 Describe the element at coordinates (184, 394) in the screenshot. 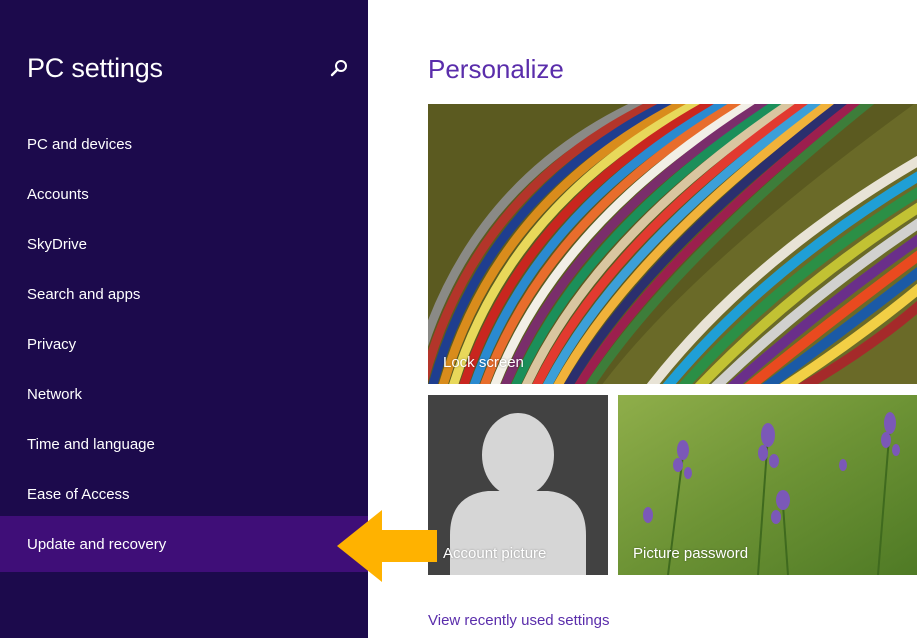

I see `sidebar-item-network: Network` at that location.